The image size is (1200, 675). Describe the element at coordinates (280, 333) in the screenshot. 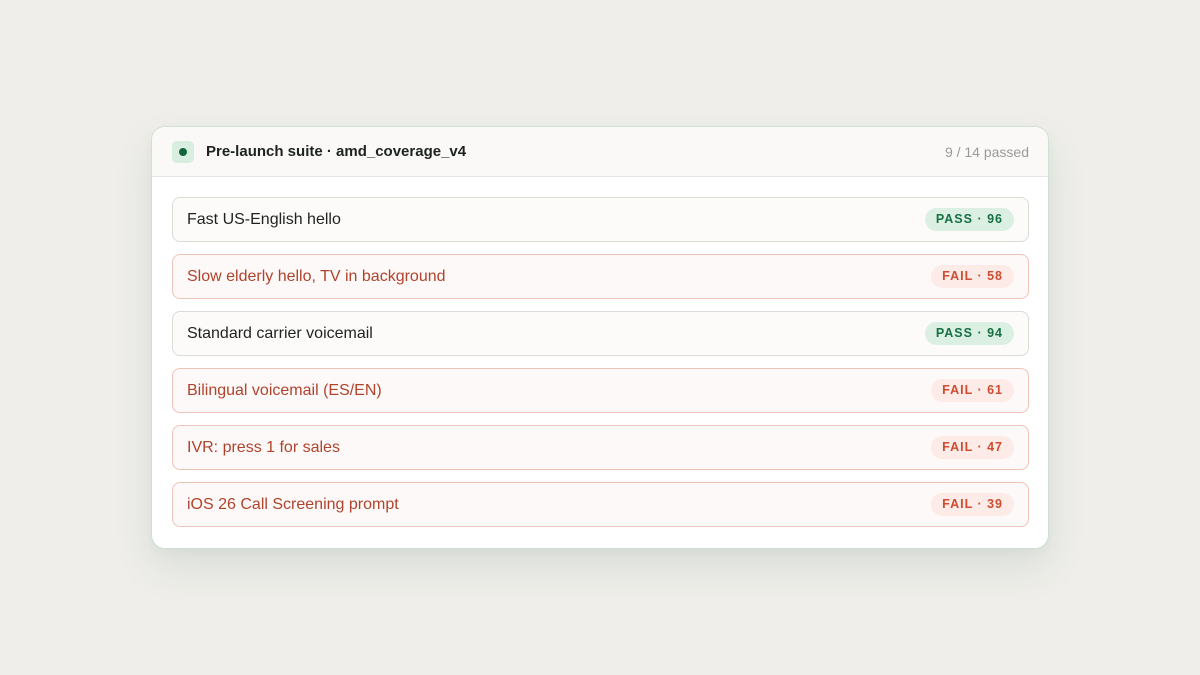

I see `test-label: Standard carrier voicemail` at that location.